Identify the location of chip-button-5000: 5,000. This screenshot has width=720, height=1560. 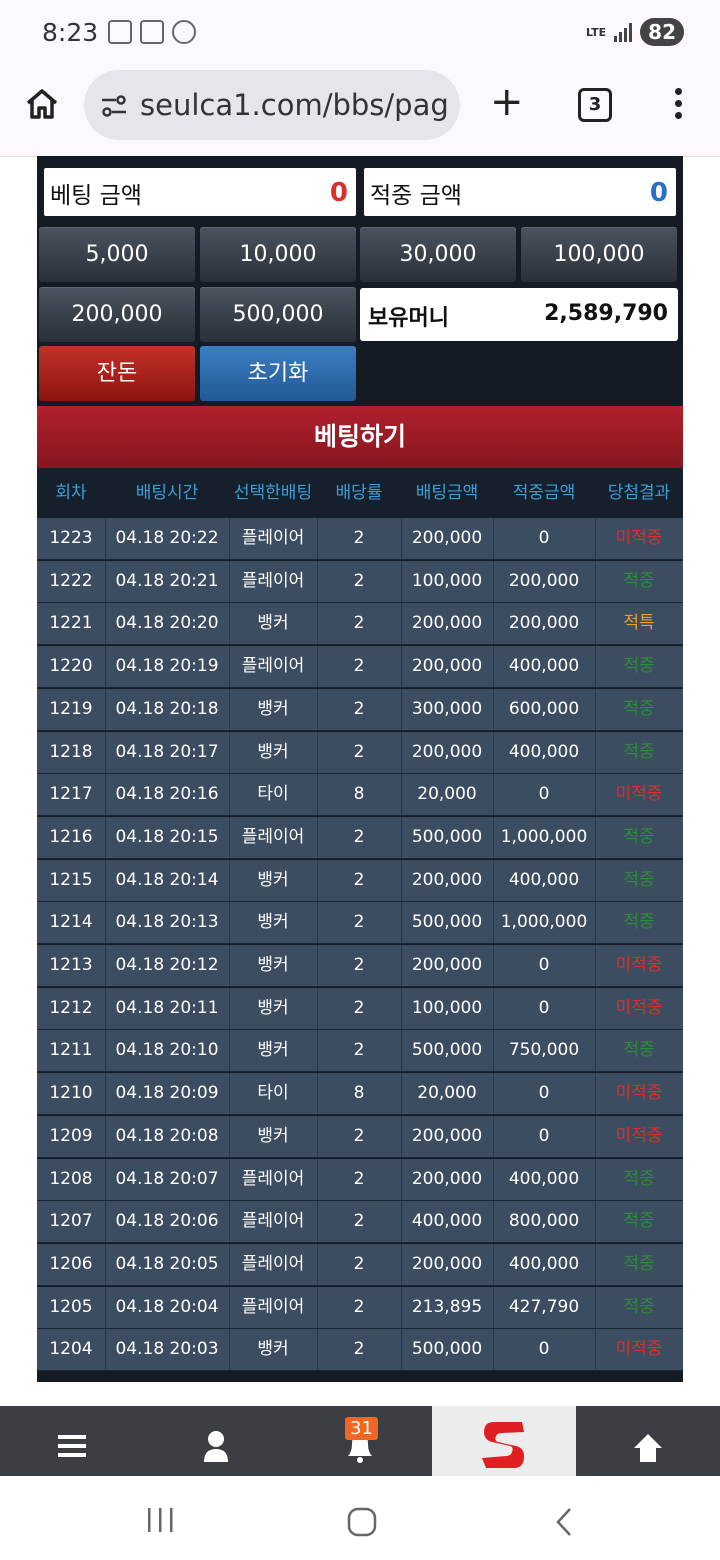
(117, 254).